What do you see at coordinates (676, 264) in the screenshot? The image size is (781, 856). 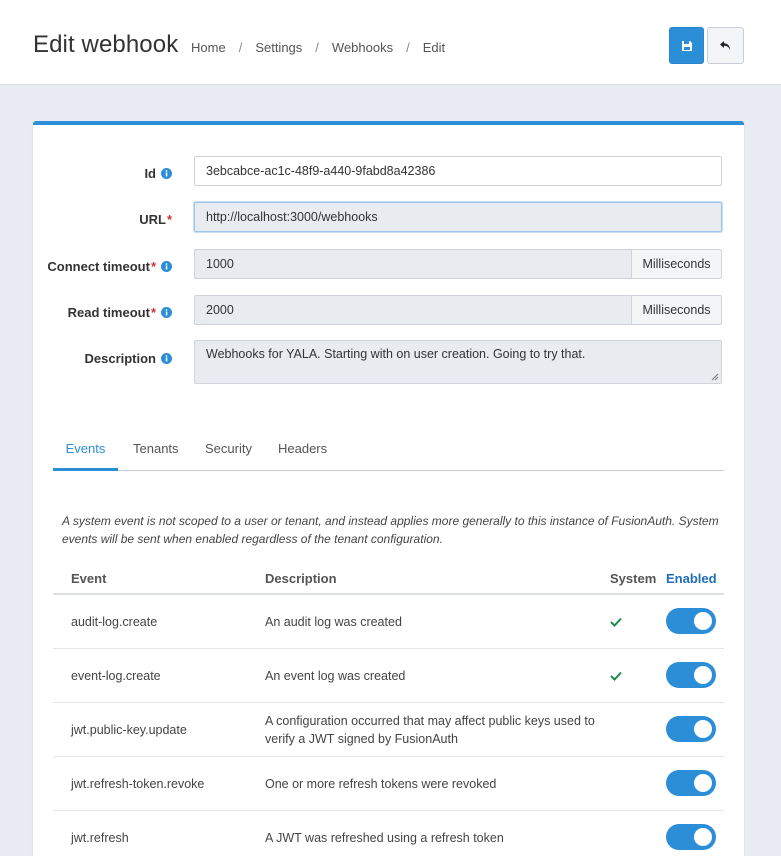 I see `connect-timeout-unit: Milliseconds` at bounding box center [676, 264].